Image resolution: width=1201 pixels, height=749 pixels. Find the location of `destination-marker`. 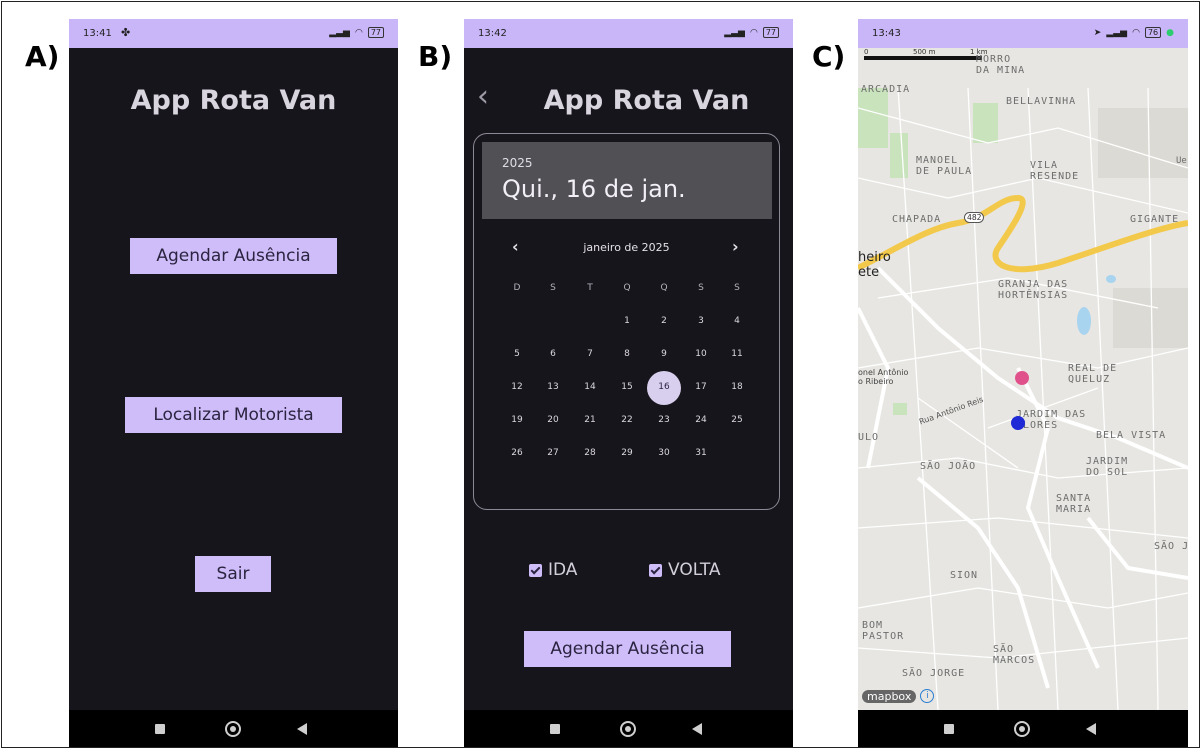

destination-marker is located at coordinates (1022, 378).